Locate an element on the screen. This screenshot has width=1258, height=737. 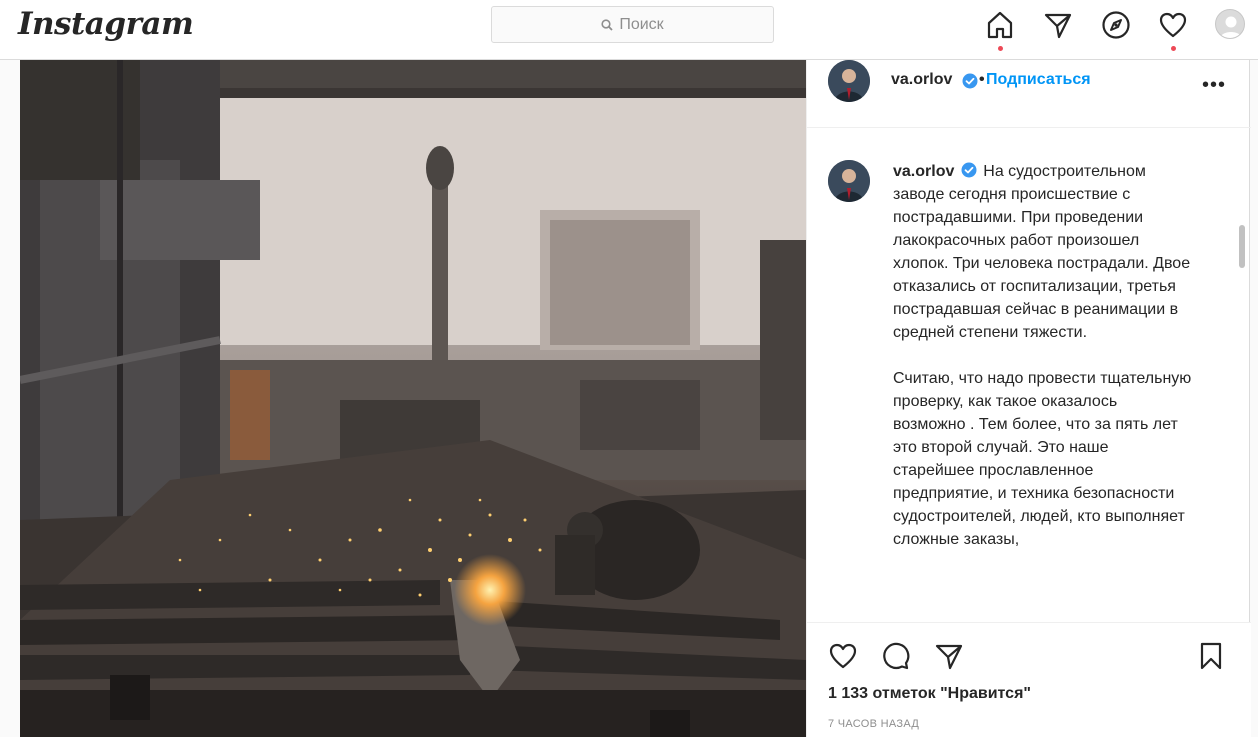
caption-username: va.orlov is located at coordinates (923, 171).